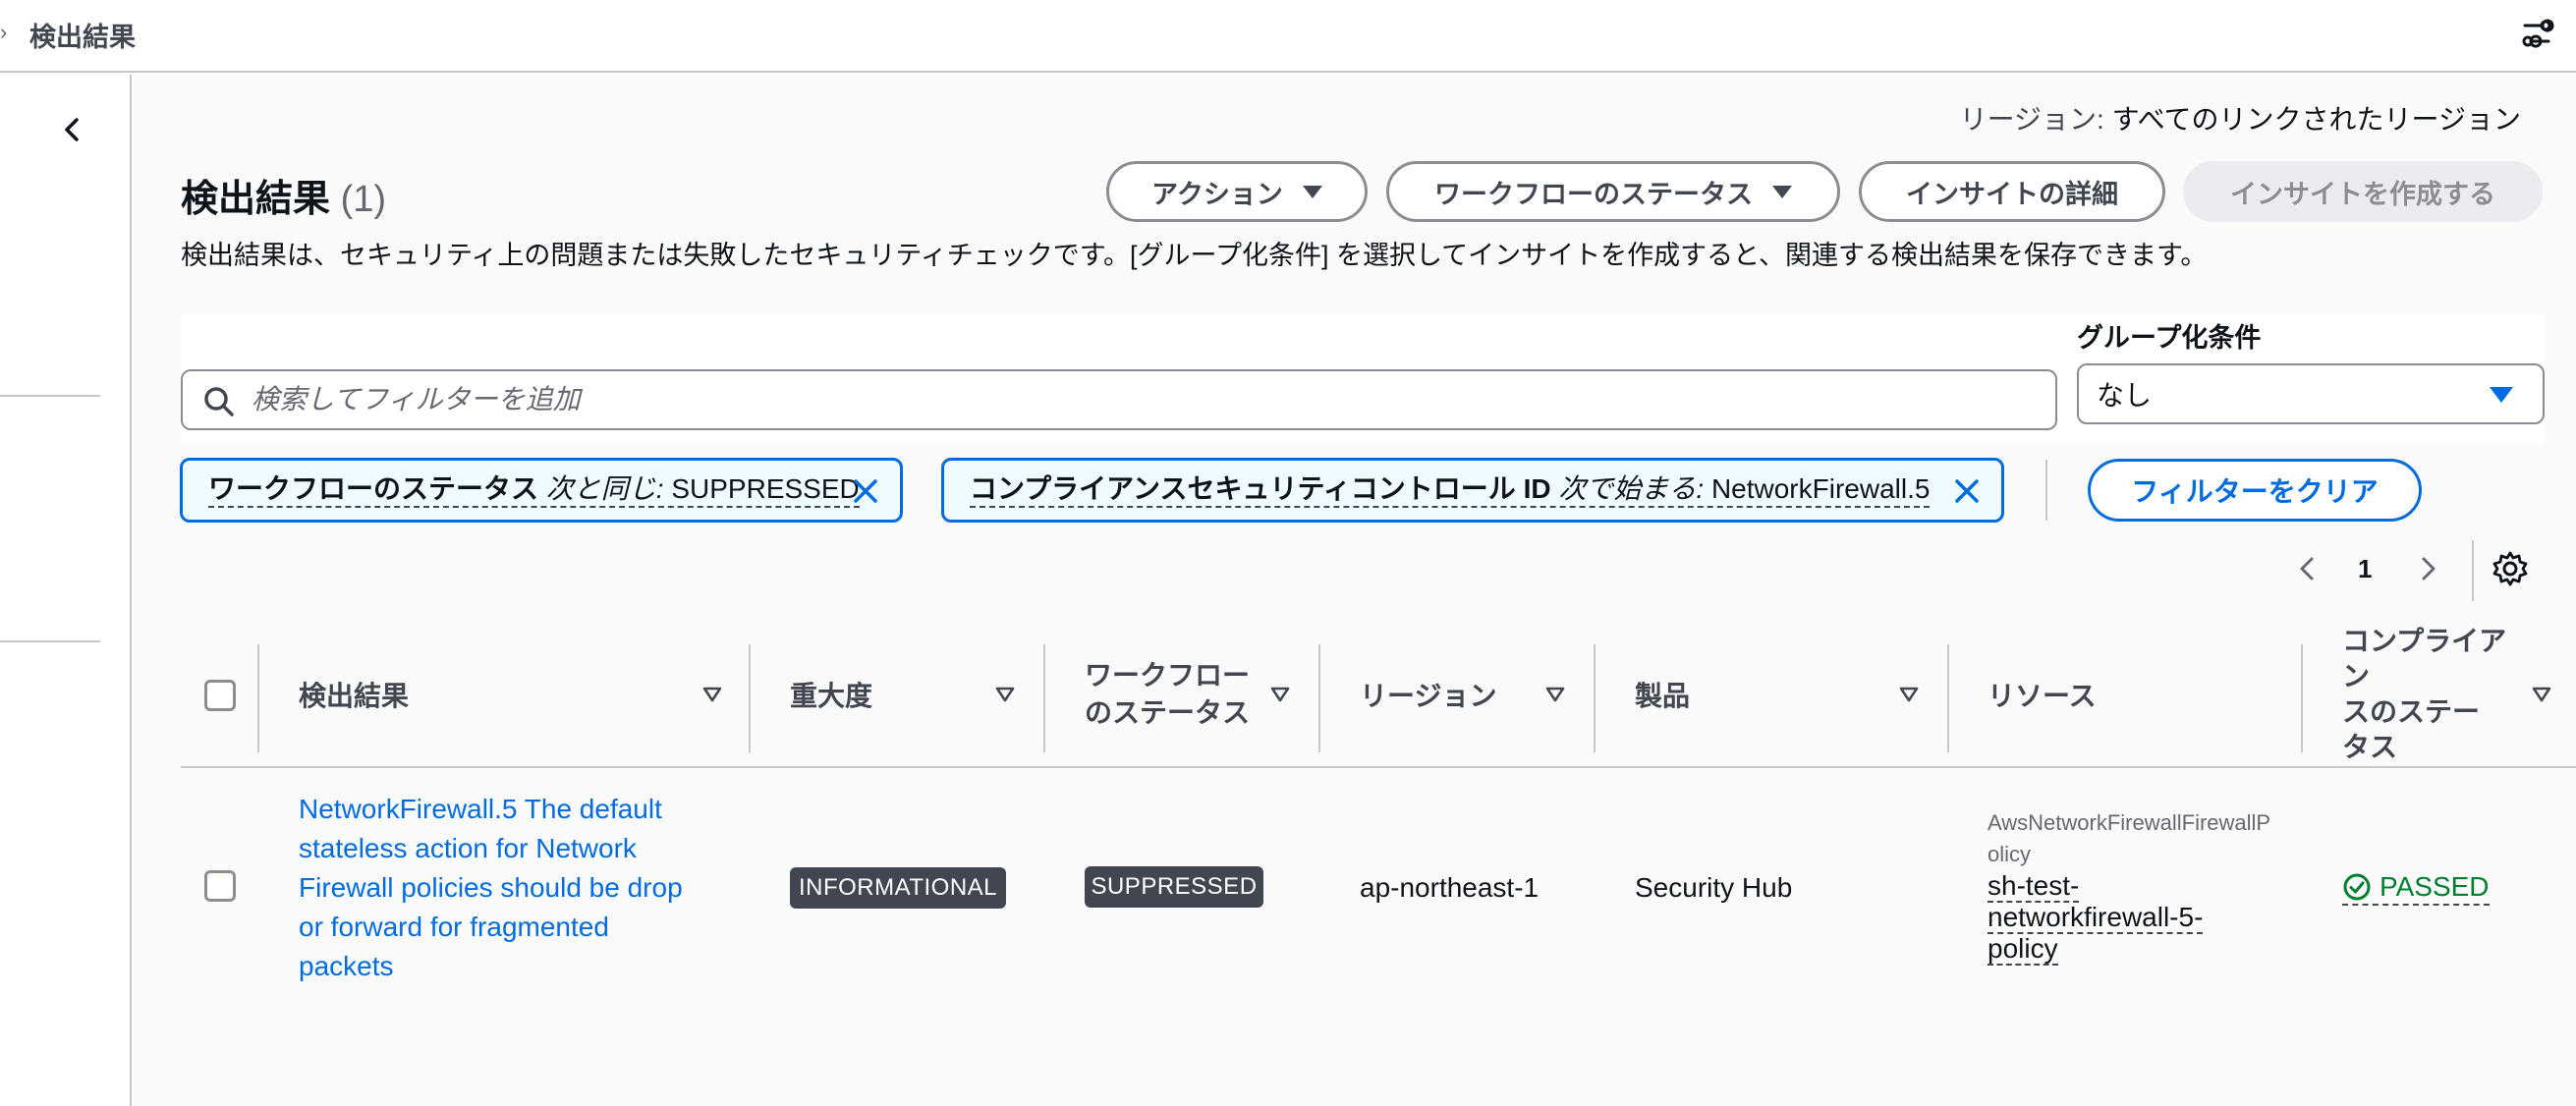 This screenshot has height=1106, width=2576. I want to click on resource-type: AwsNetworkFirewallFirewallPolicy, so click(2129, 838).